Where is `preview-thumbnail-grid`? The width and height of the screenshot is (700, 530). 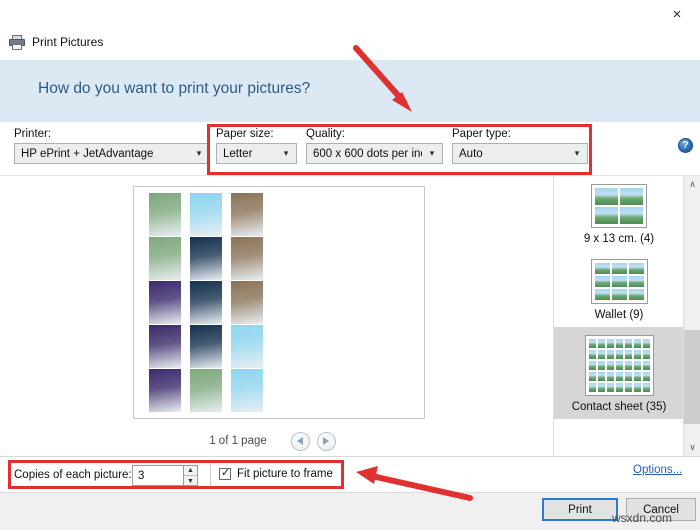
preview-thumbnail-grid is located at coordinates (211, 304).